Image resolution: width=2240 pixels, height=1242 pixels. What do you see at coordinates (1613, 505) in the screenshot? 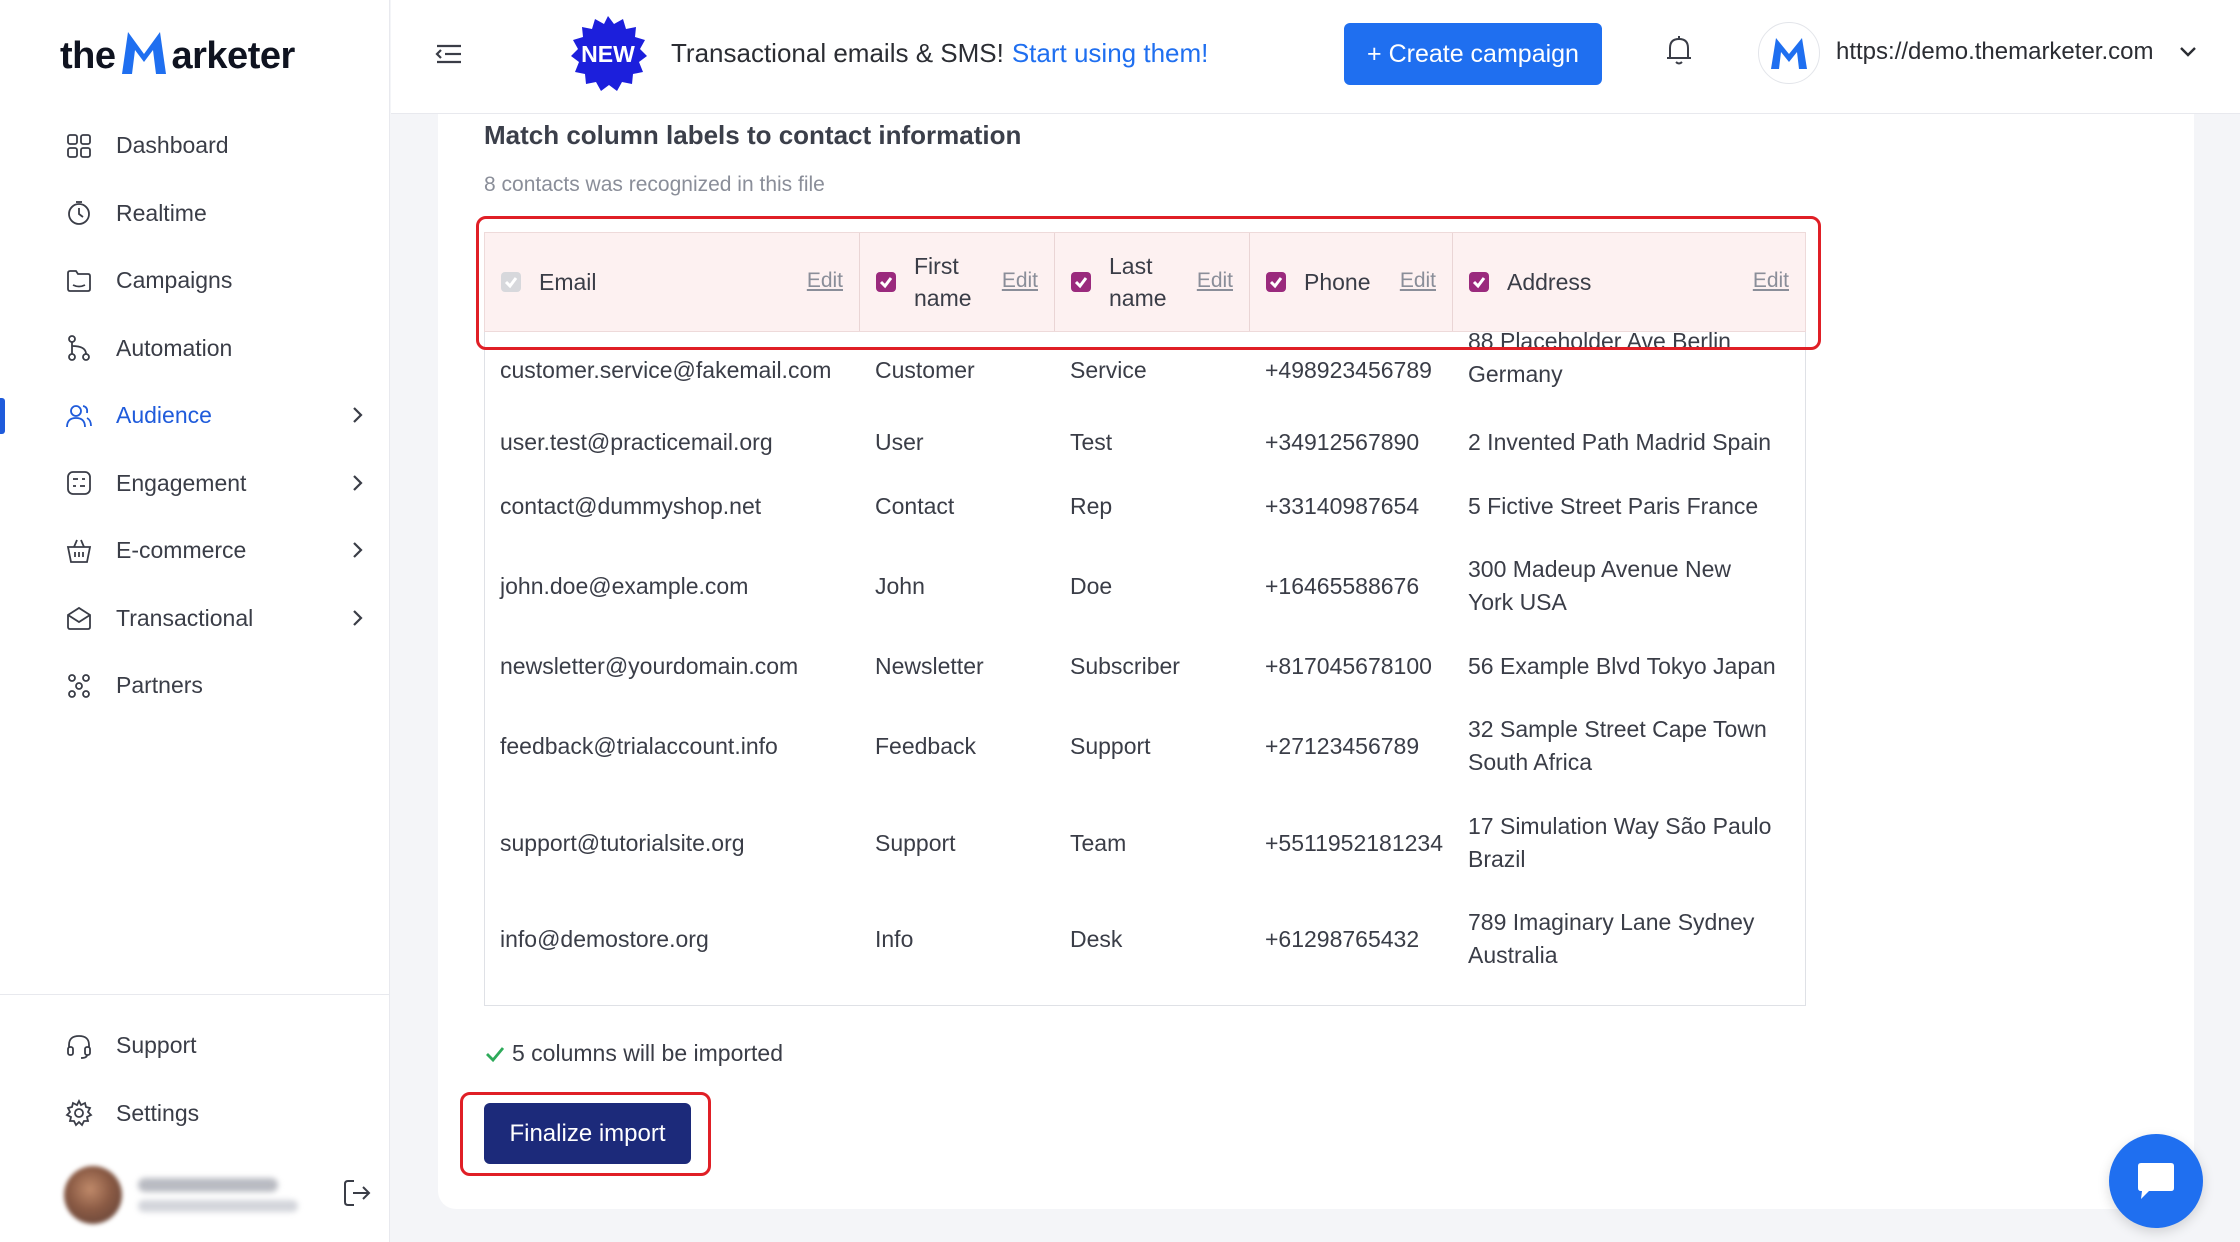
I see `cell-address: 5 Fictive Street Paris France` at bounding box center [1613, 505].